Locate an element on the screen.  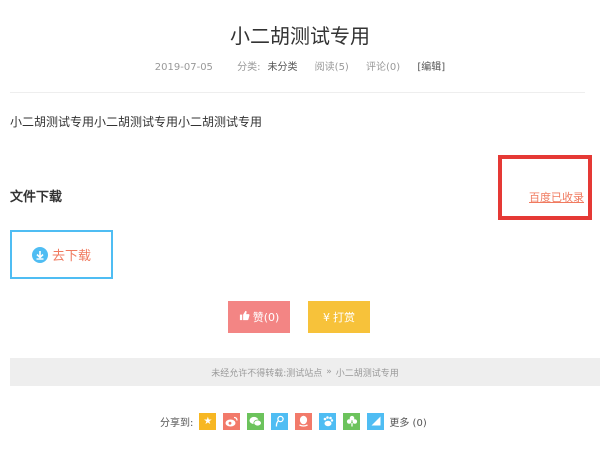
page-title: 小二胡测试专用 is located at coordinates (300, 36).